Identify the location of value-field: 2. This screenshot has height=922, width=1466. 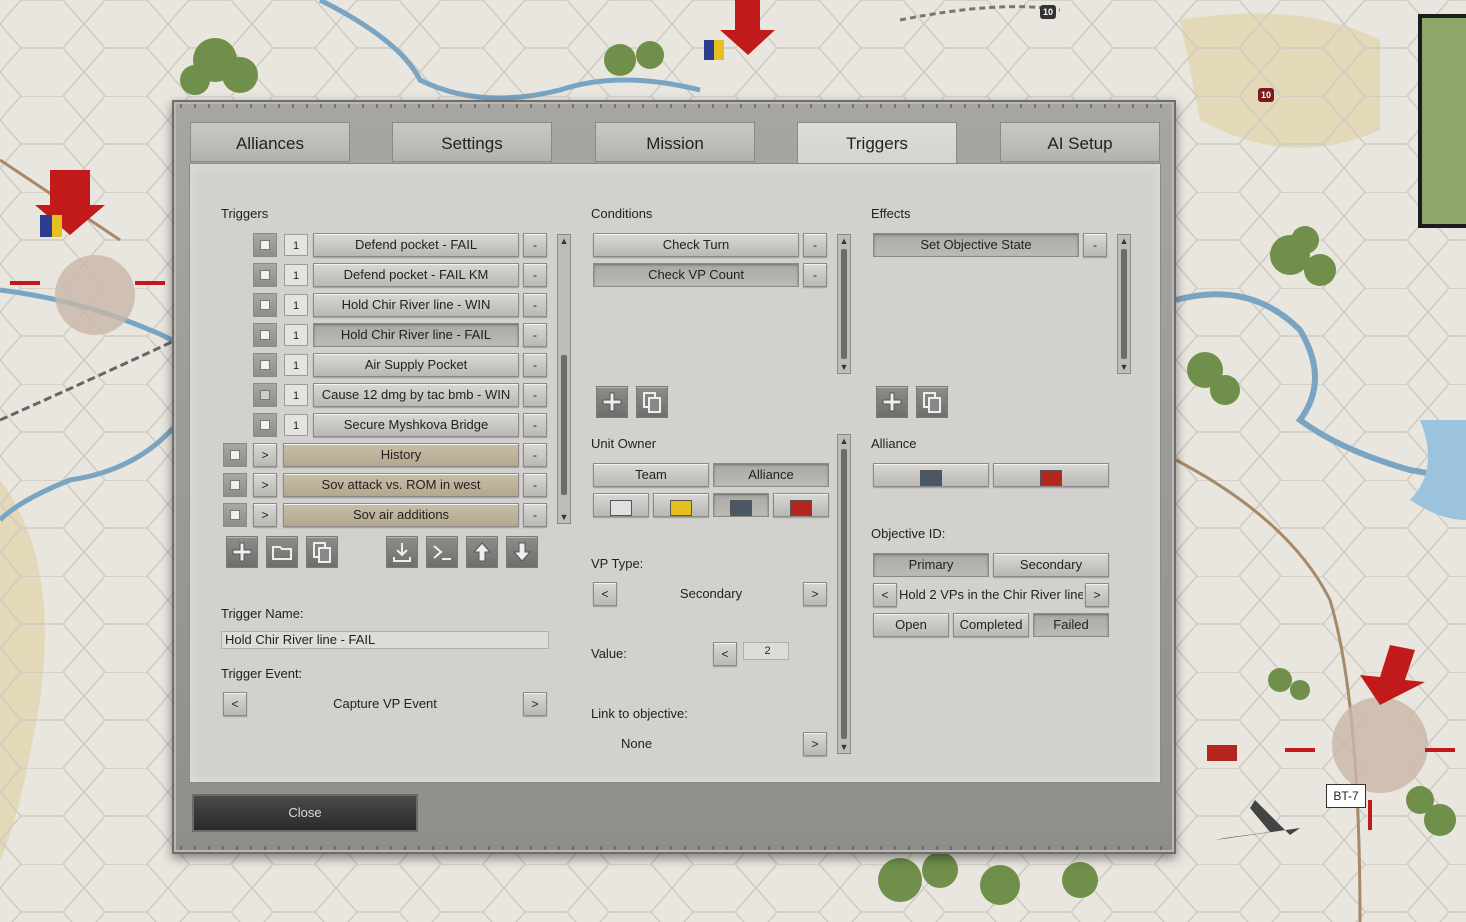
(766, 651).